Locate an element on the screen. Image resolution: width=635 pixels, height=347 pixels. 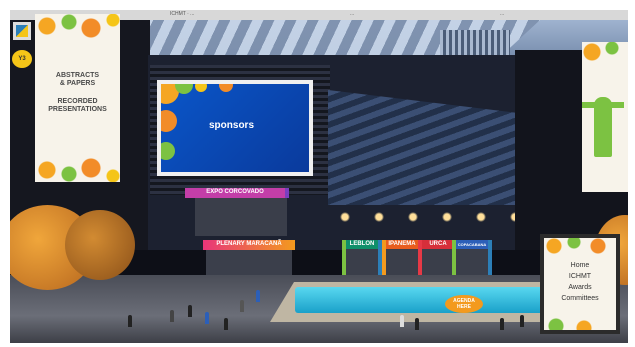
room-label: URCA is located at coordinates (438, 244).